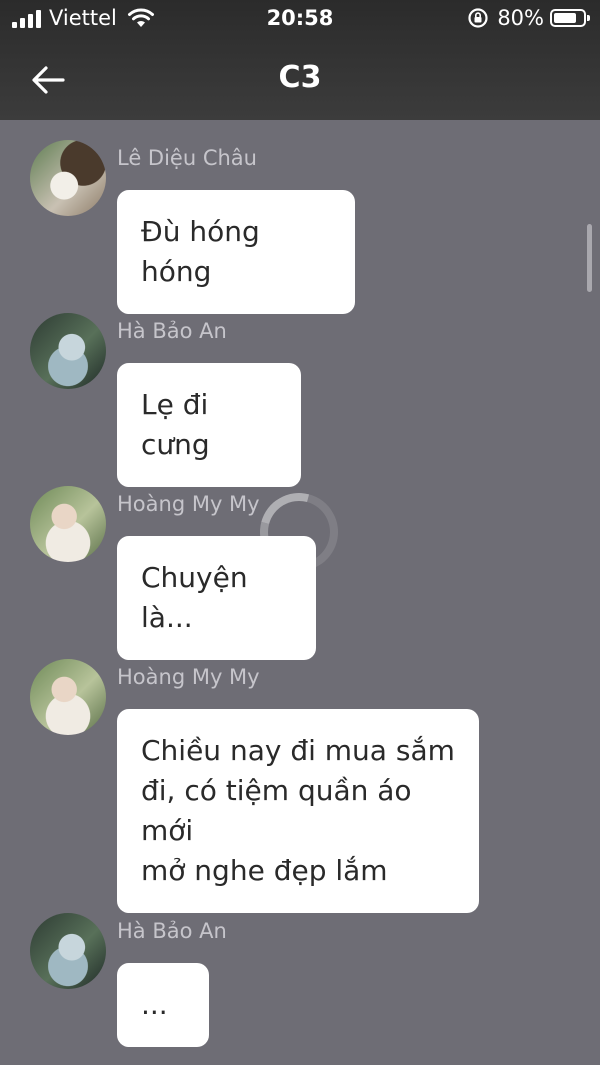  Describe the element at coordinates (589, 258) in the screenshot. I see `scrollbar-thumb` at that location.